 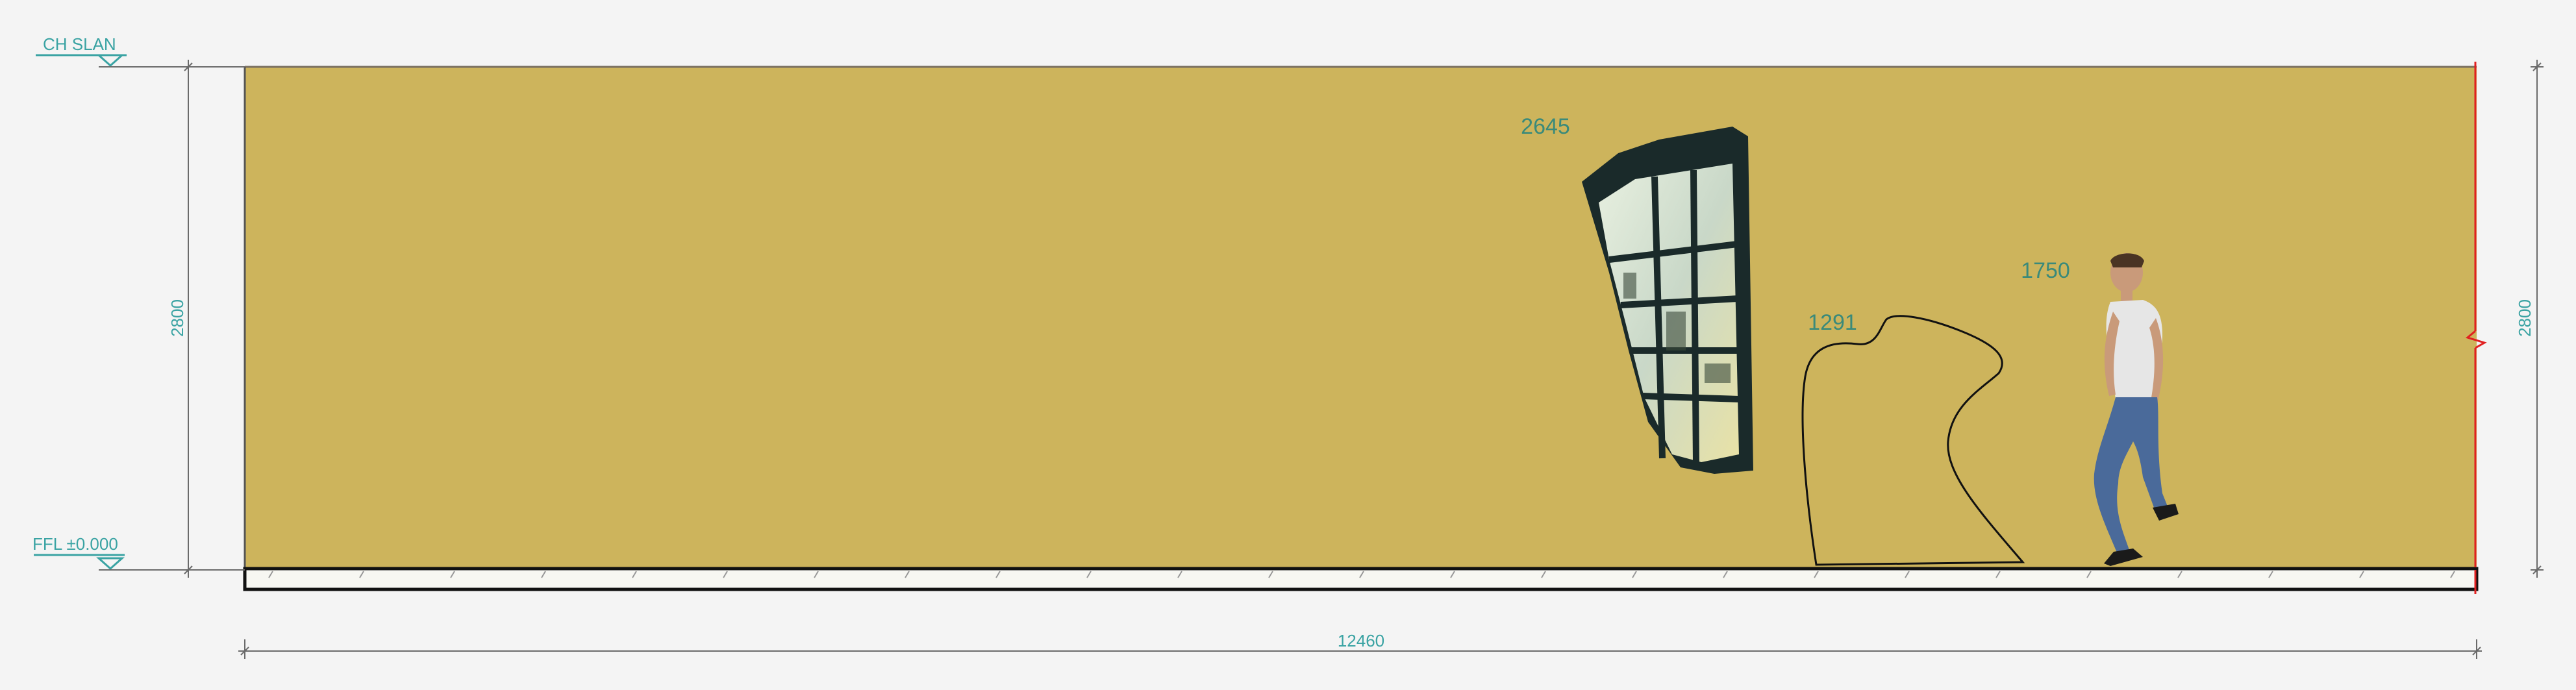 I want to click on sculpture-dimension-label: 1291, so click(x=1832, y=322).